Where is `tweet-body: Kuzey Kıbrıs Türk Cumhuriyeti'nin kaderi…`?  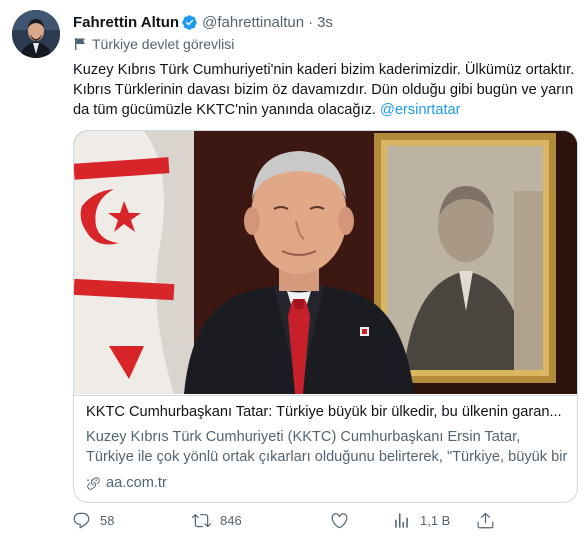 tweet-body: Kuzey Kıbrıs Türk Cumhuriyeti'nin kaderi… is located at coordinates (324, 90).